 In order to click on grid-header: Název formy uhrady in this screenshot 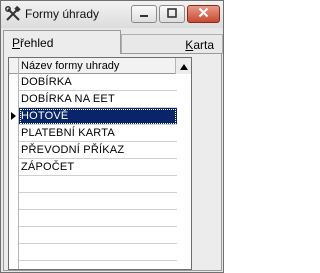, I will do `click(100, 66)`.